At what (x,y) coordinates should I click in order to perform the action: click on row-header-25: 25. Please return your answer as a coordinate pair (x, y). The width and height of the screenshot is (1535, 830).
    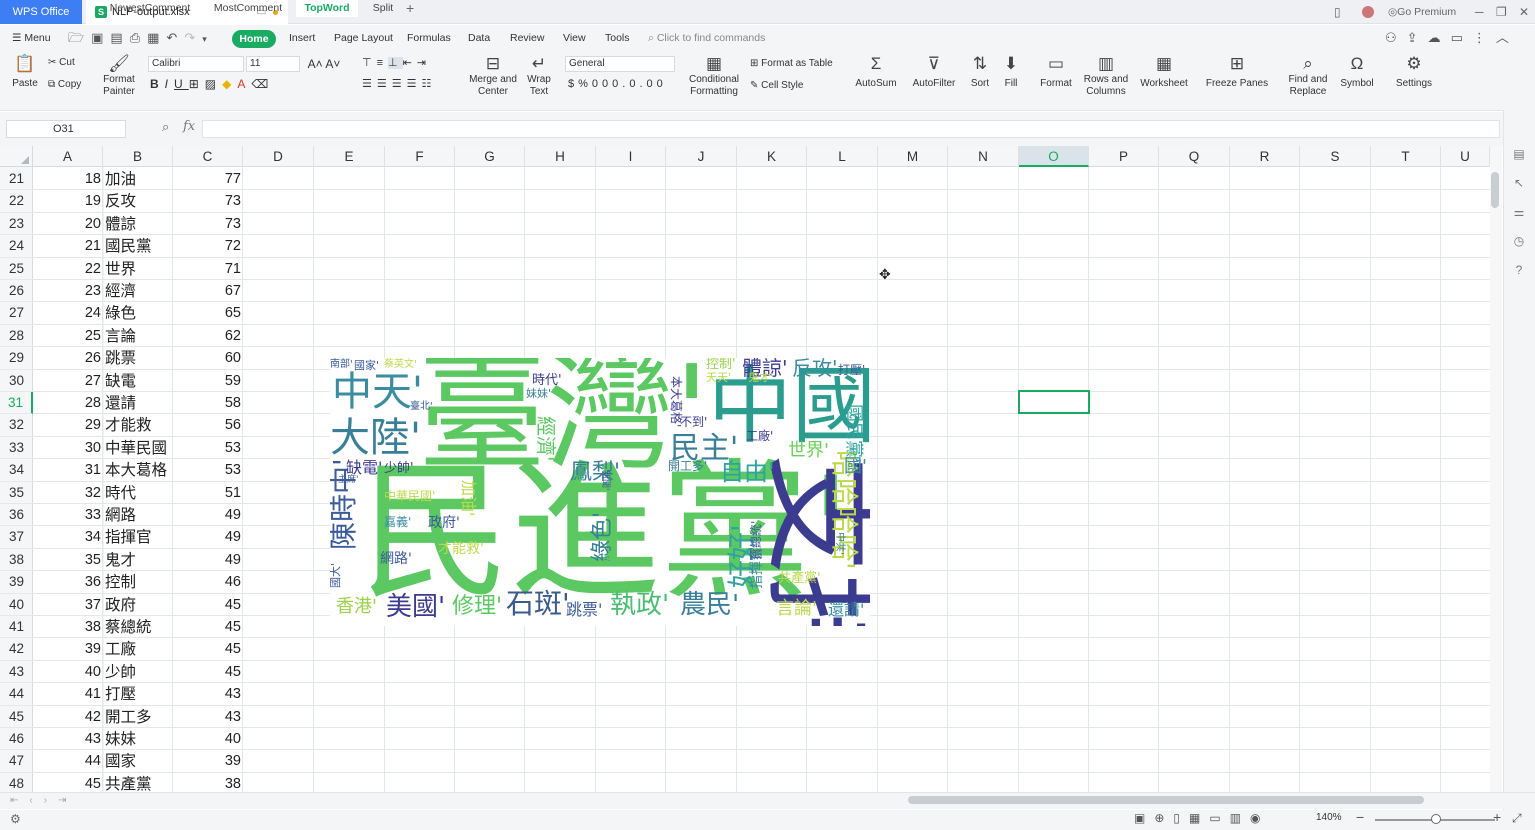
    Looking at the image, I should click on (16, 269).